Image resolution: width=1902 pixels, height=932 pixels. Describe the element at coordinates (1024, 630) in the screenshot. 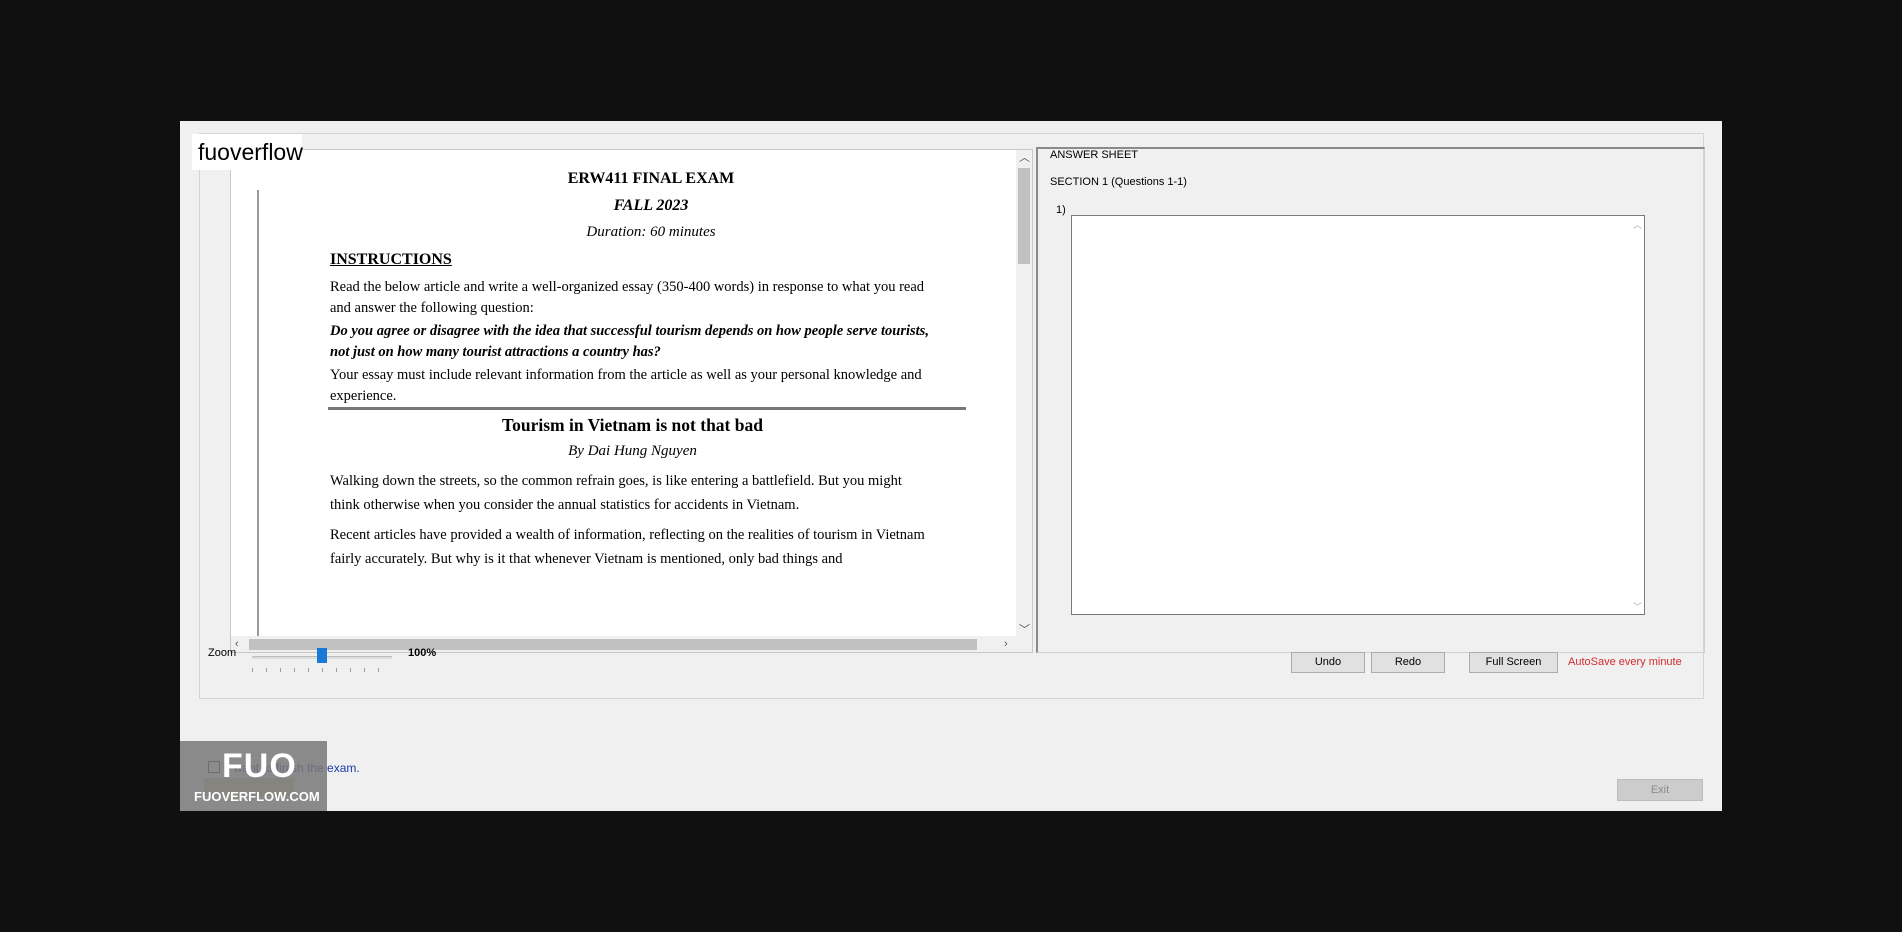

I see `scroll-down-icon: ﹀` at that location.